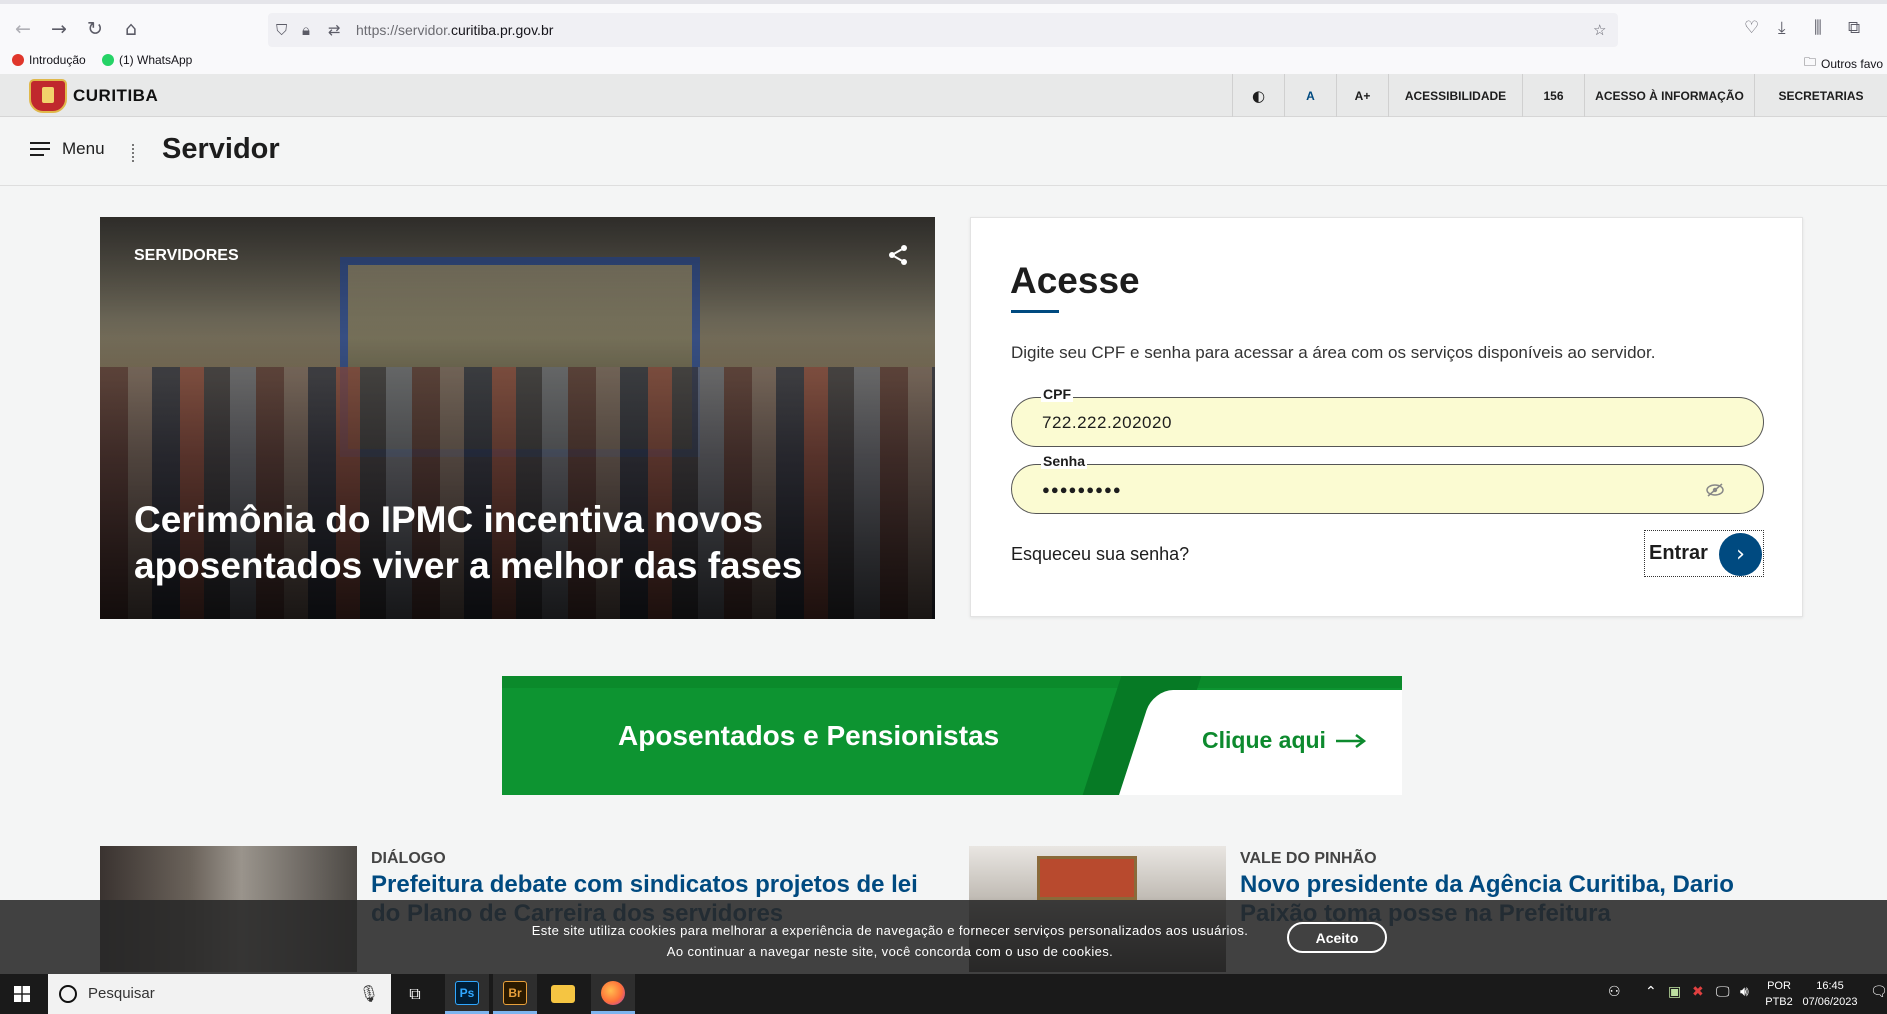 The height and width of the screenshot is (1014, 1887). What do you see at coordinates (1678, 553) in the screenshot?
I see `login-button-label: Entrar` at bounding box center [1678, 553].